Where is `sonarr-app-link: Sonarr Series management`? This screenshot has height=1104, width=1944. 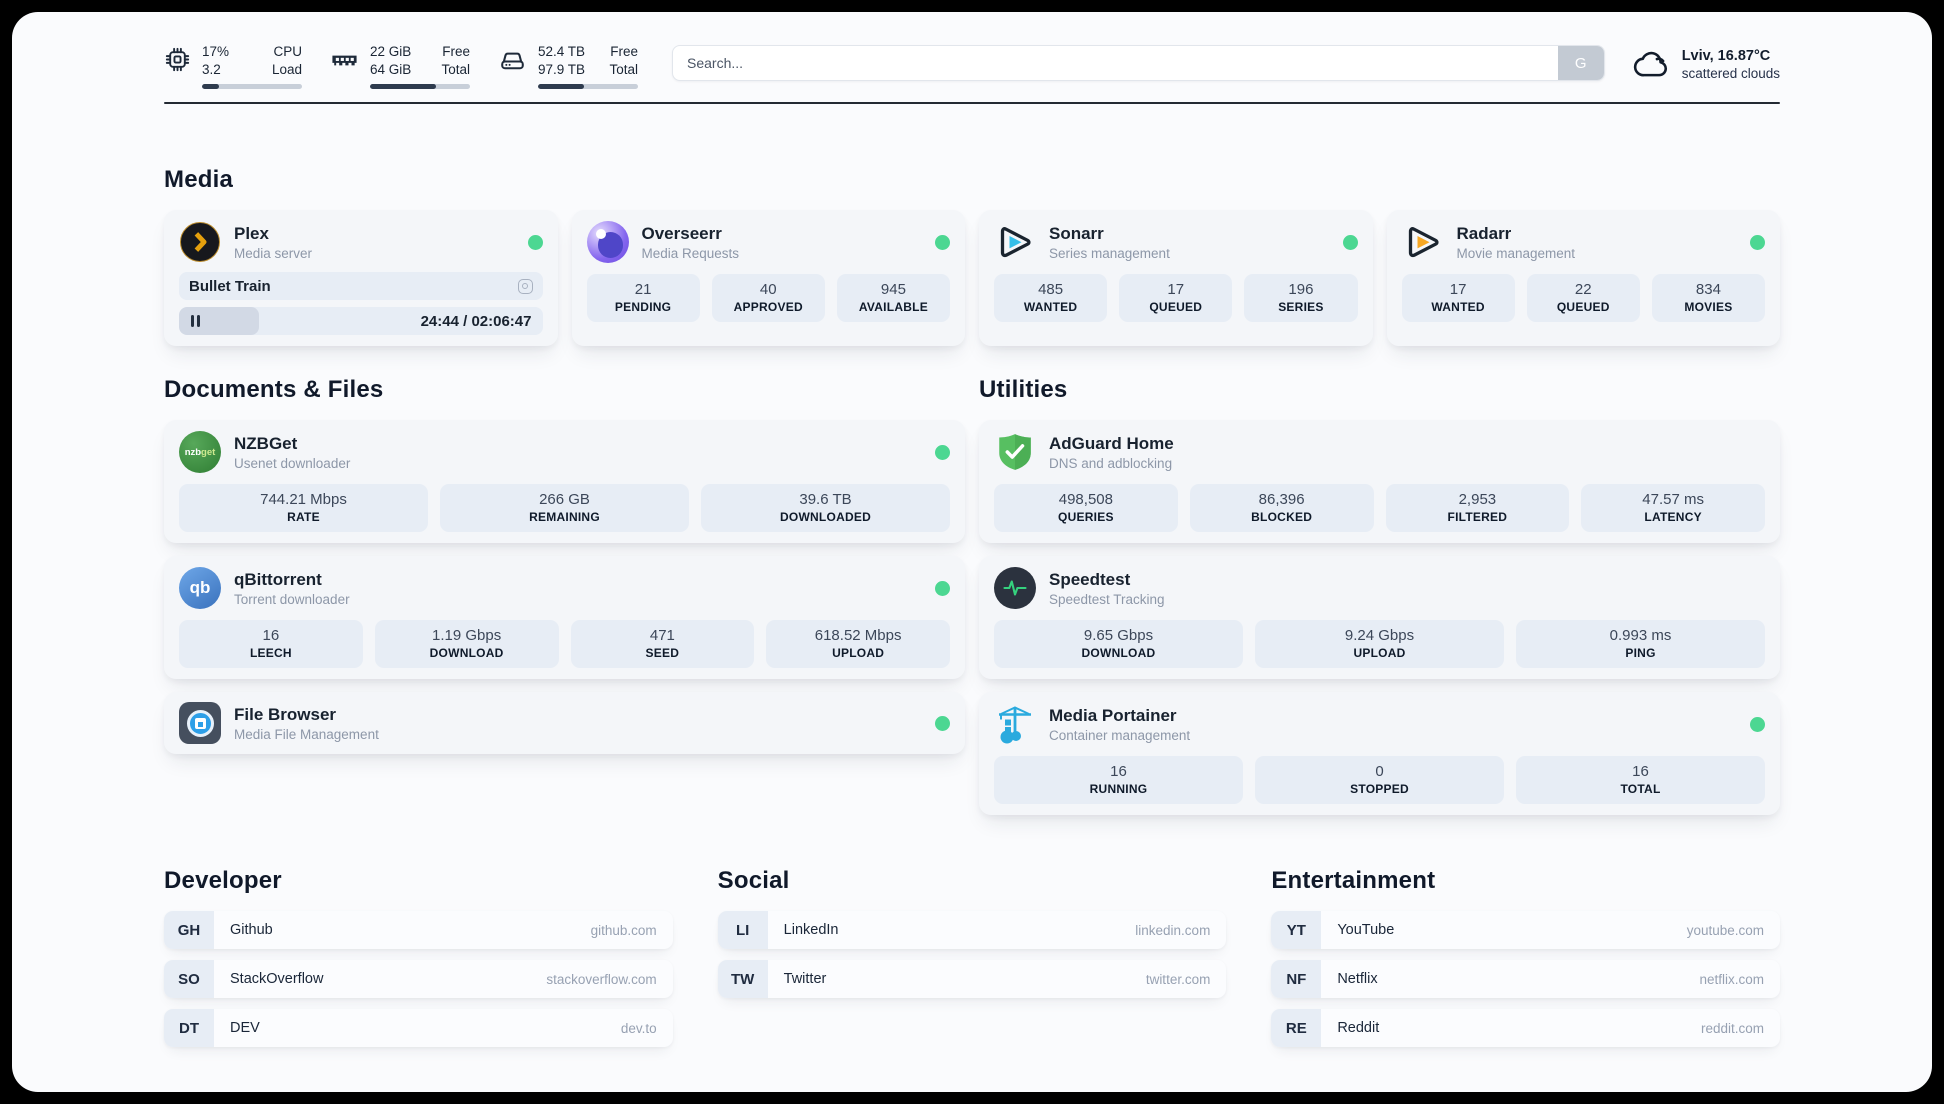 sonarr-app-link: Sonarr Series management is located at coordinates (1176, 242).